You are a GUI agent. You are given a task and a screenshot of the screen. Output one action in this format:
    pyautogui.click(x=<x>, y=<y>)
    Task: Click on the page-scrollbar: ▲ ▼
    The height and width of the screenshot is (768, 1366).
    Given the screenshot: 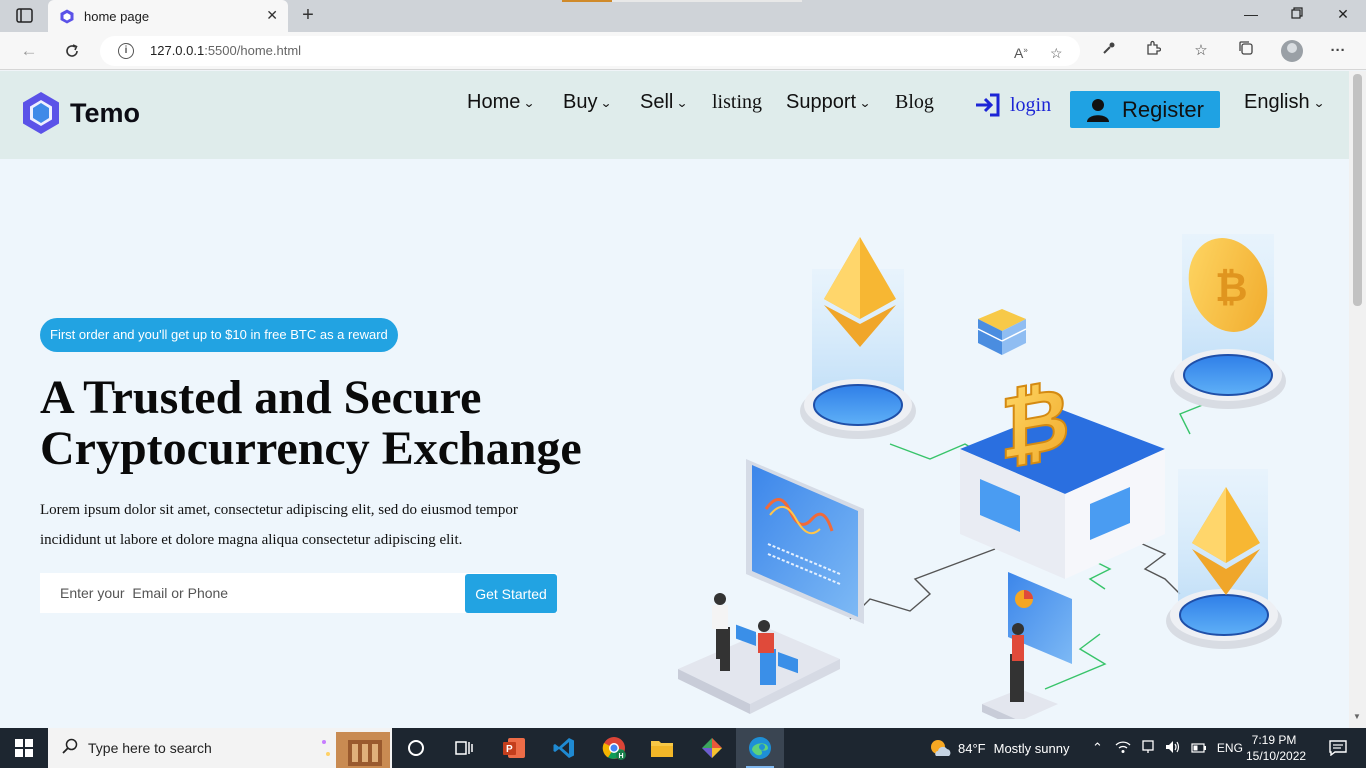 What is the action you would take?
    pyautogui.click(x=1357, y=399)
    